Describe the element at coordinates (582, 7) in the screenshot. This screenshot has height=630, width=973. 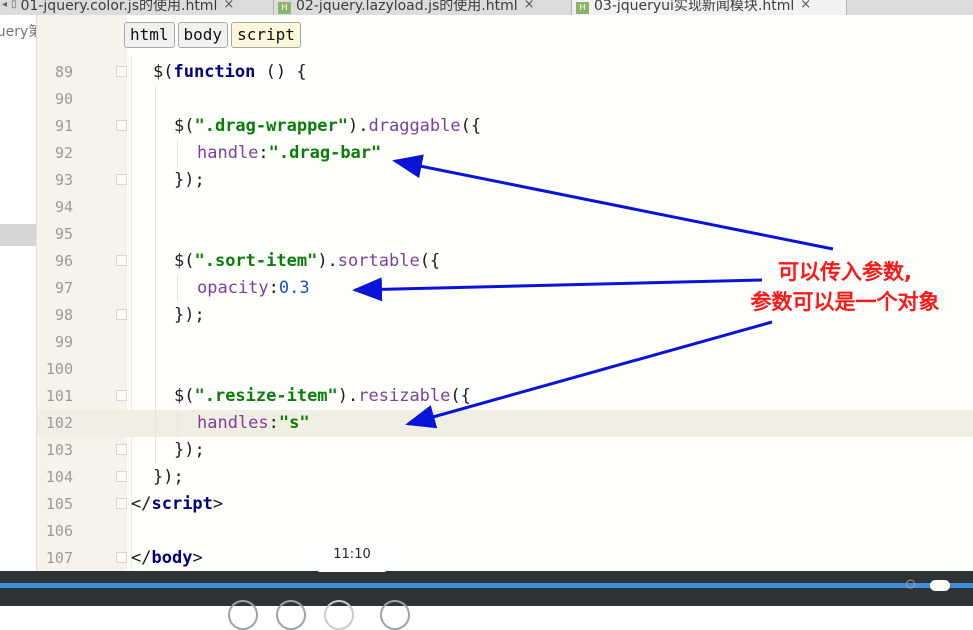
I see `html-file-icon: H` at that location.